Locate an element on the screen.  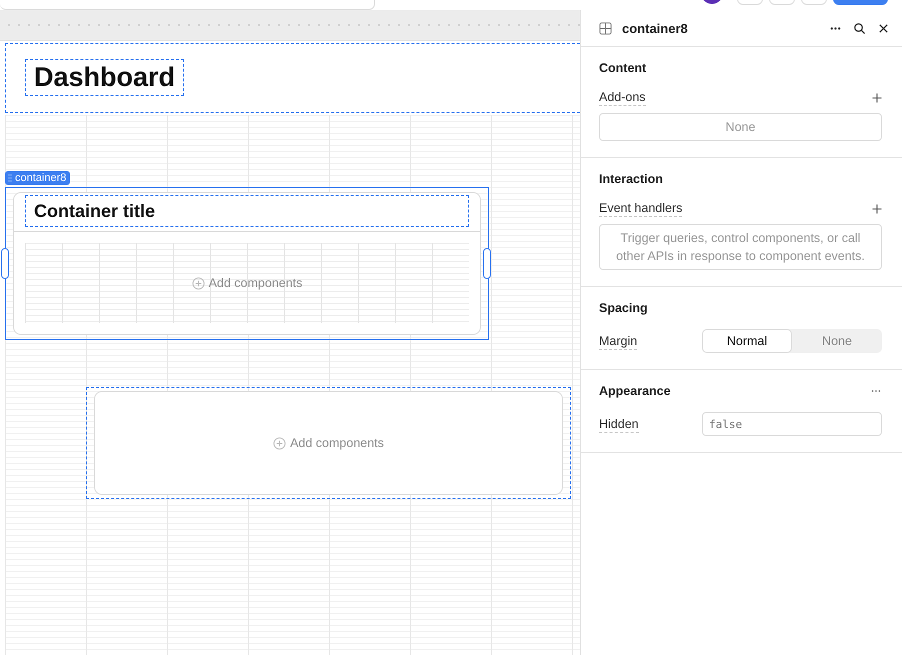
inspector-title: container8 is located at coordinates (655, 28).